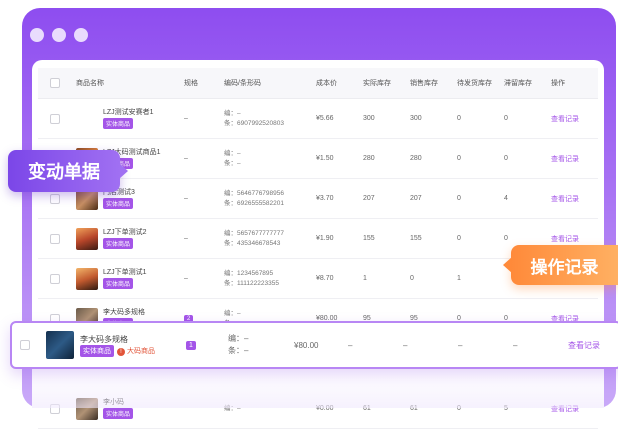  Describe the element at coordinates (191, 83) in the screenshot. I see `col-header-spec: 规格` at that location.